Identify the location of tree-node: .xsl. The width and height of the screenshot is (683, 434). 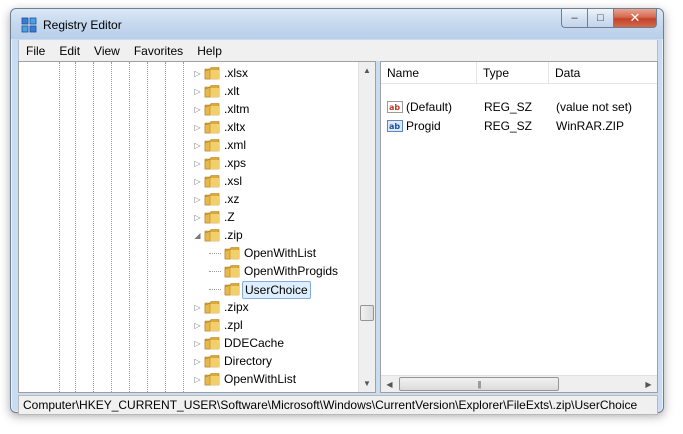
(233, 181).